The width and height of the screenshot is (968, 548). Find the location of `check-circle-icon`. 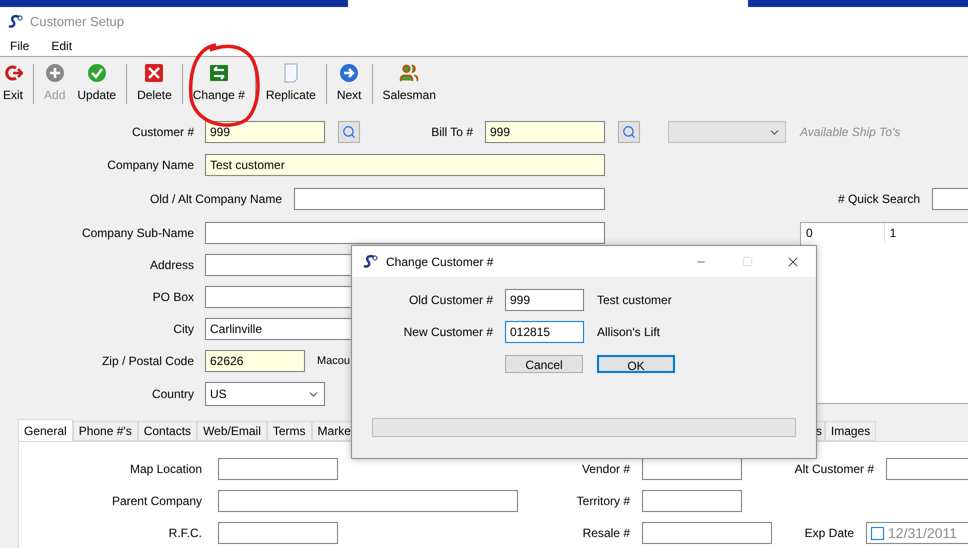

check-circle-icon is located at coordinates (96, 73).